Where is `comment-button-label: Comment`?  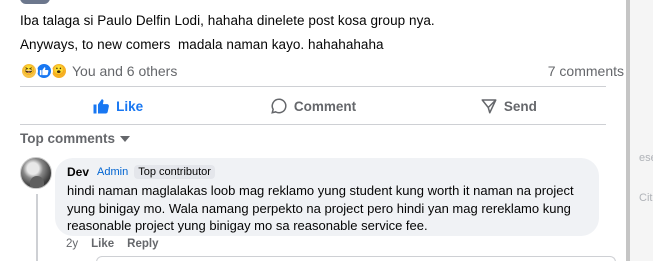
comment-button-label: Comment is located at coordinates (325, 106).